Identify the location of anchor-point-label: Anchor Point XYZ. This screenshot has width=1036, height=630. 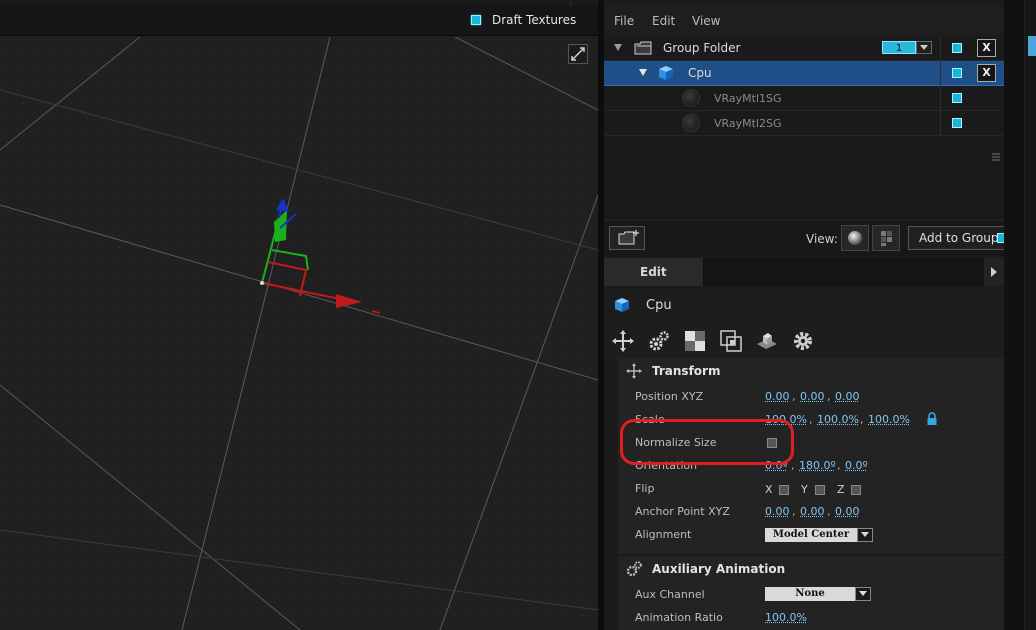
(682, 511).